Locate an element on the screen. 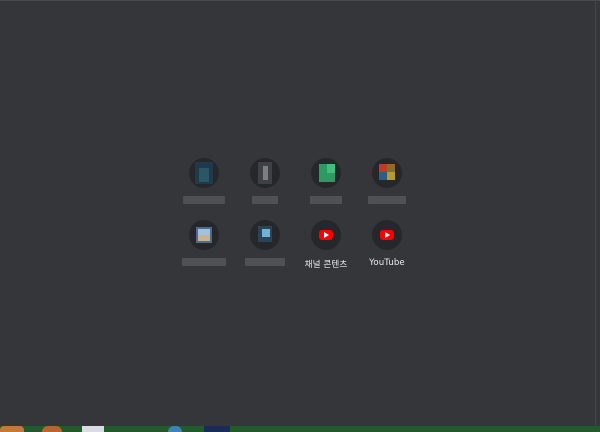 This screenshot has height=432, width=600. shortcut-channel-content: 채널 콘텐츠 is located at coordinates (326, 250).